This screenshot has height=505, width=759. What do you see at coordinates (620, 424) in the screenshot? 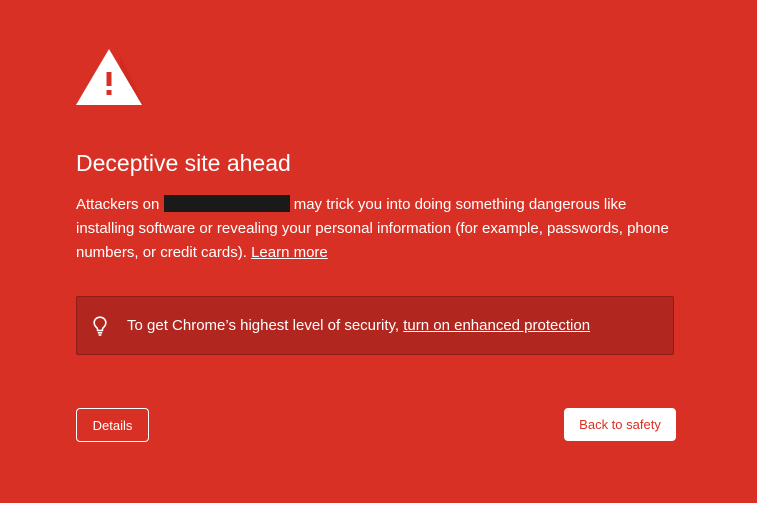
I see `back-to-safety-button: Back to safety` at bounding box center [620, 424].